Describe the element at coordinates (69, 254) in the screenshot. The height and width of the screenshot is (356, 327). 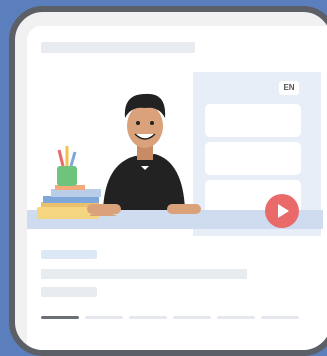
I see `subtitle-placeholder` at that location.